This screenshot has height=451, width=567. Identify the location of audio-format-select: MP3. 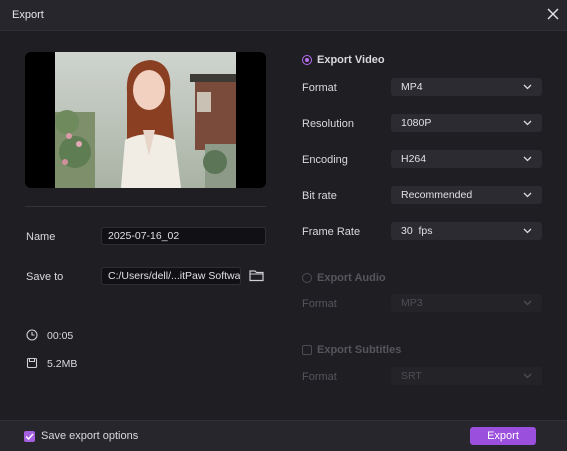
(466, 303).